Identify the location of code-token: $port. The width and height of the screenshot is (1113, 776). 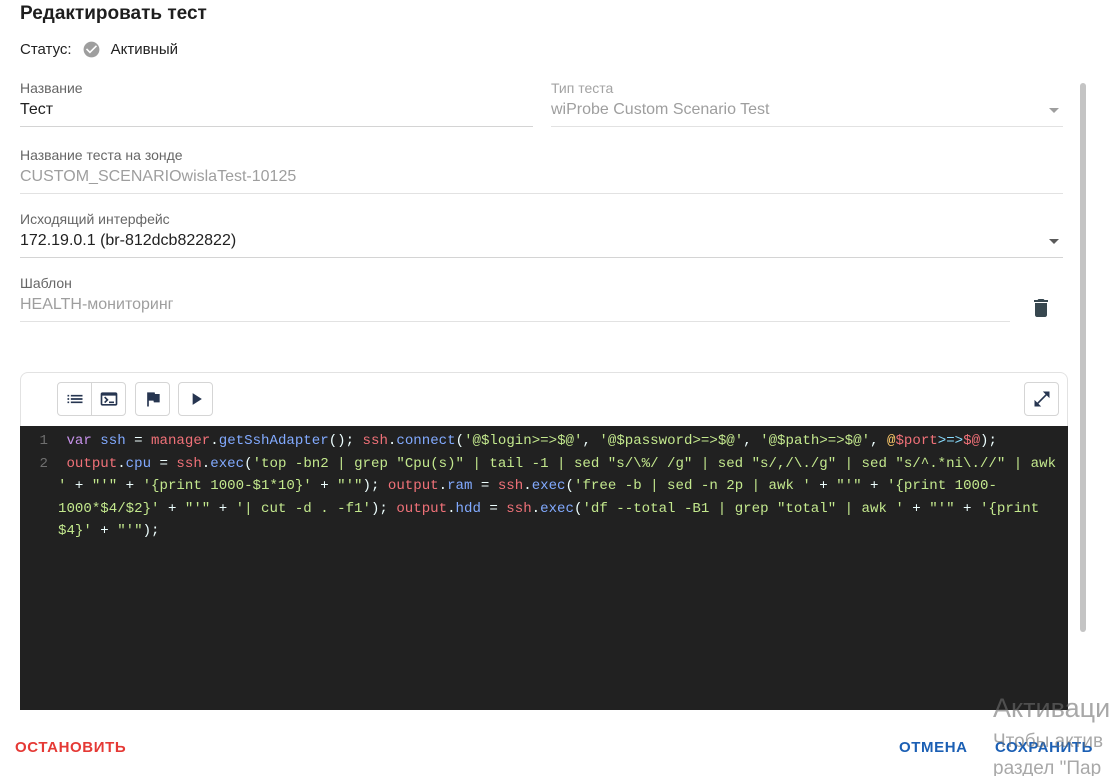
(916, 441).